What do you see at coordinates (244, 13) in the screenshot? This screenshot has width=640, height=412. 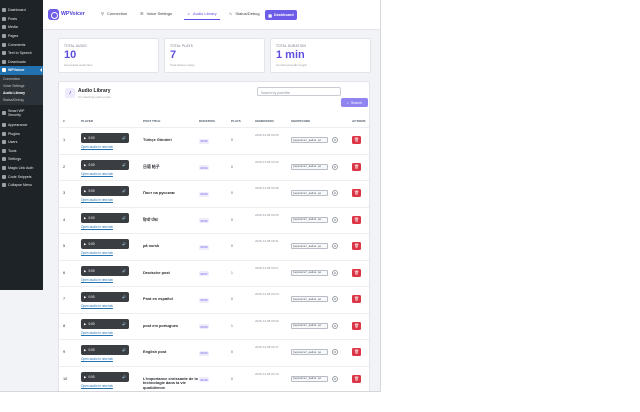 I see `tab-status-debug: ∿ Status/Debug` at bounding box center [244, 13].